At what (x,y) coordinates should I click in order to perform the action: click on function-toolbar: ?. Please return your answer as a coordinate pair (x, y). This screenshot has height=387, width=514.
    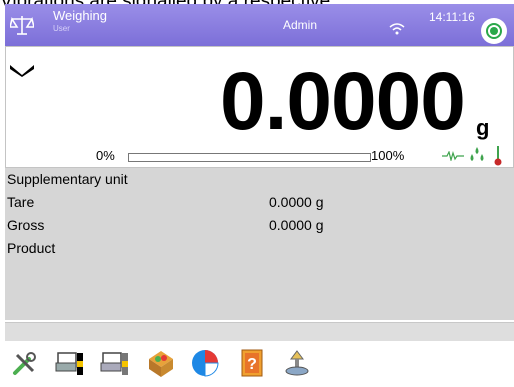
    Looking at the image, I should click on (259, 365).